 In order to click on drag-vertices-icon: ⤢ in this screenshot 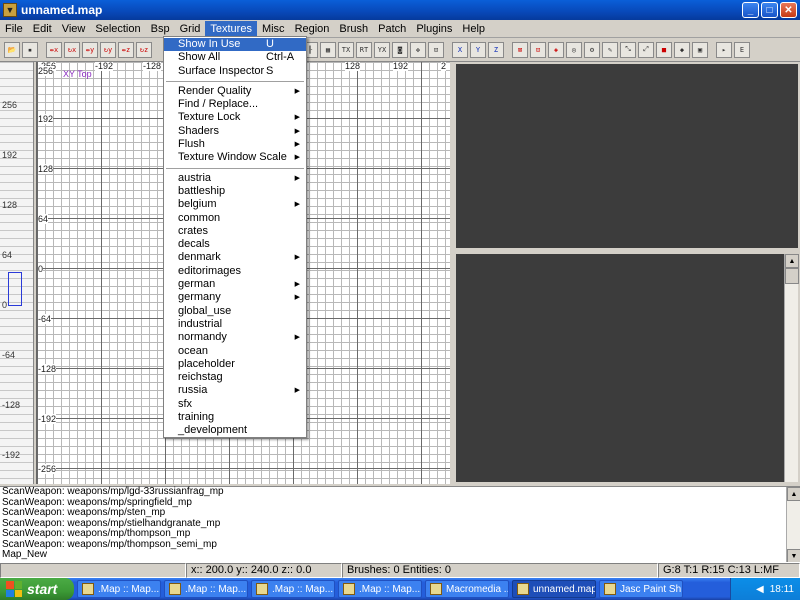, I will do `click(646, 49)`.